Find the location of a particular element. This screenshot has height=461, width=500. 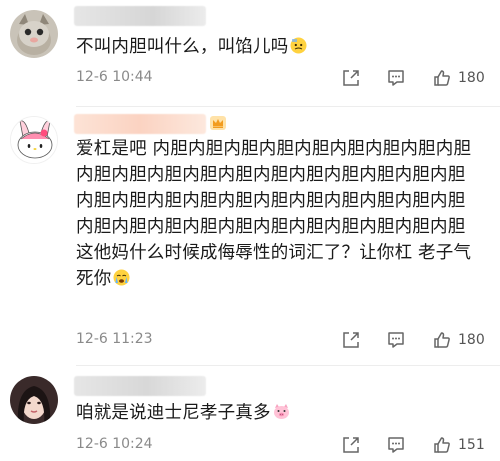

timestamp: 12-6 10:24 is located at coordinates (114, 444).